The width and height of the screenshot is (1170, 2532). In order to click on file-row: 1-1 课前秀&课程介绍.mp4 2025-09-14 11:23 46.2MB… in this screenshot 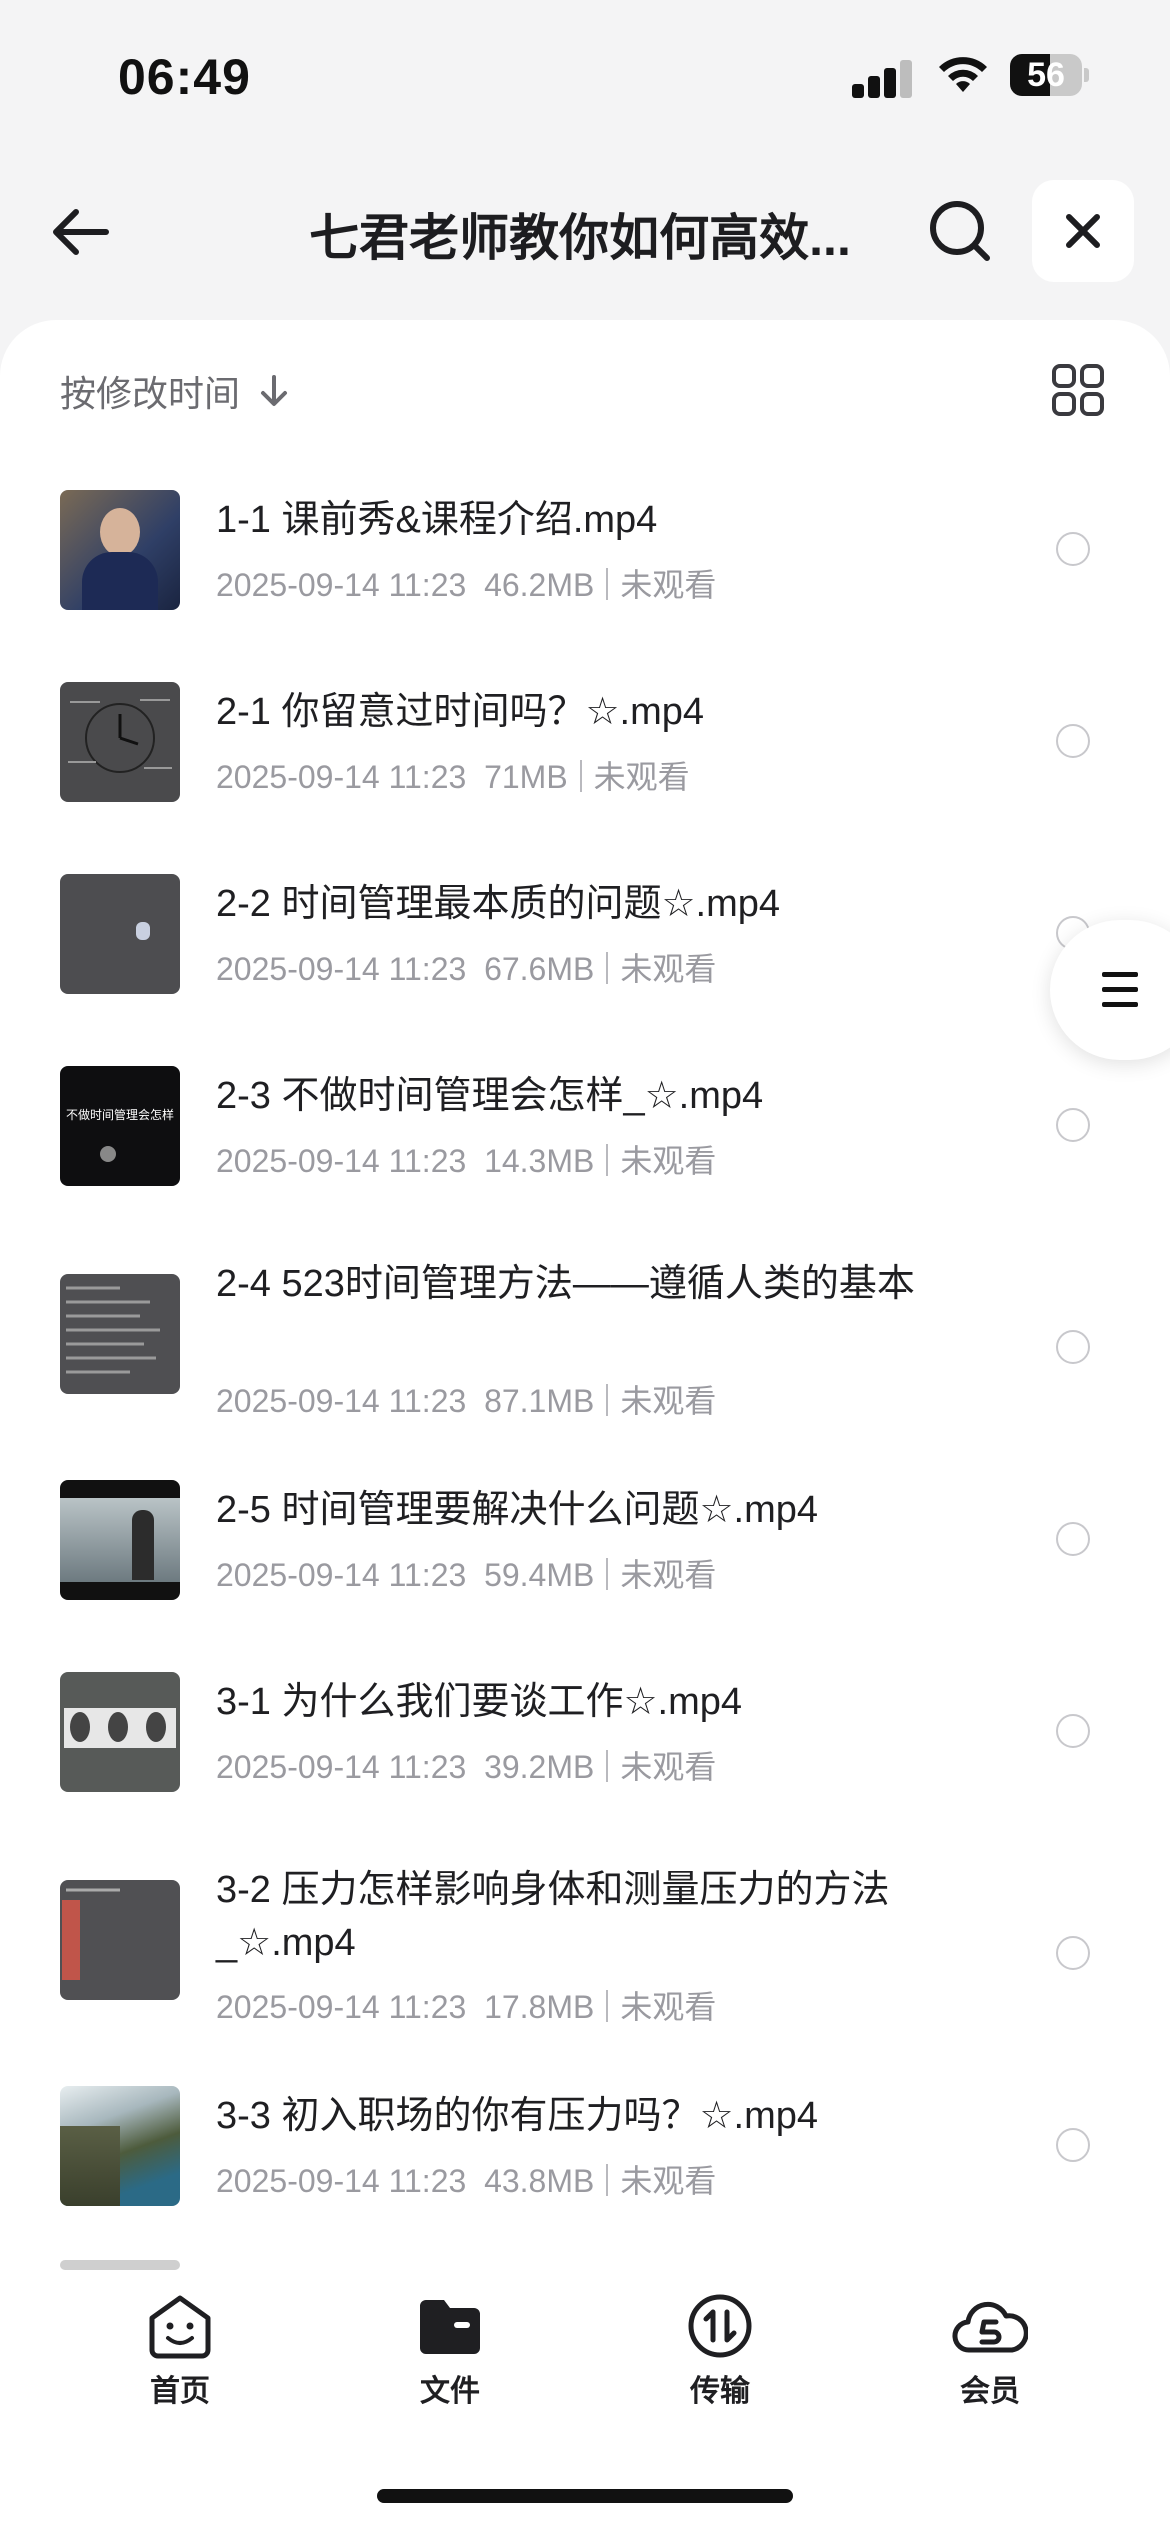, I will do `click(585, 555)`.